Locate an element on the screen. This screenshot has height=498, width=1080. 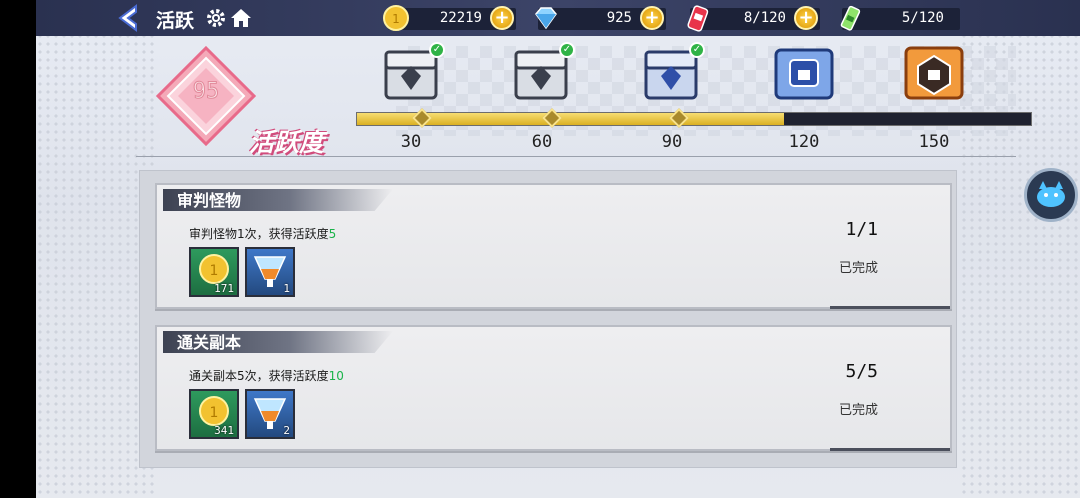
home-icon is located at coordinates (241, 18).